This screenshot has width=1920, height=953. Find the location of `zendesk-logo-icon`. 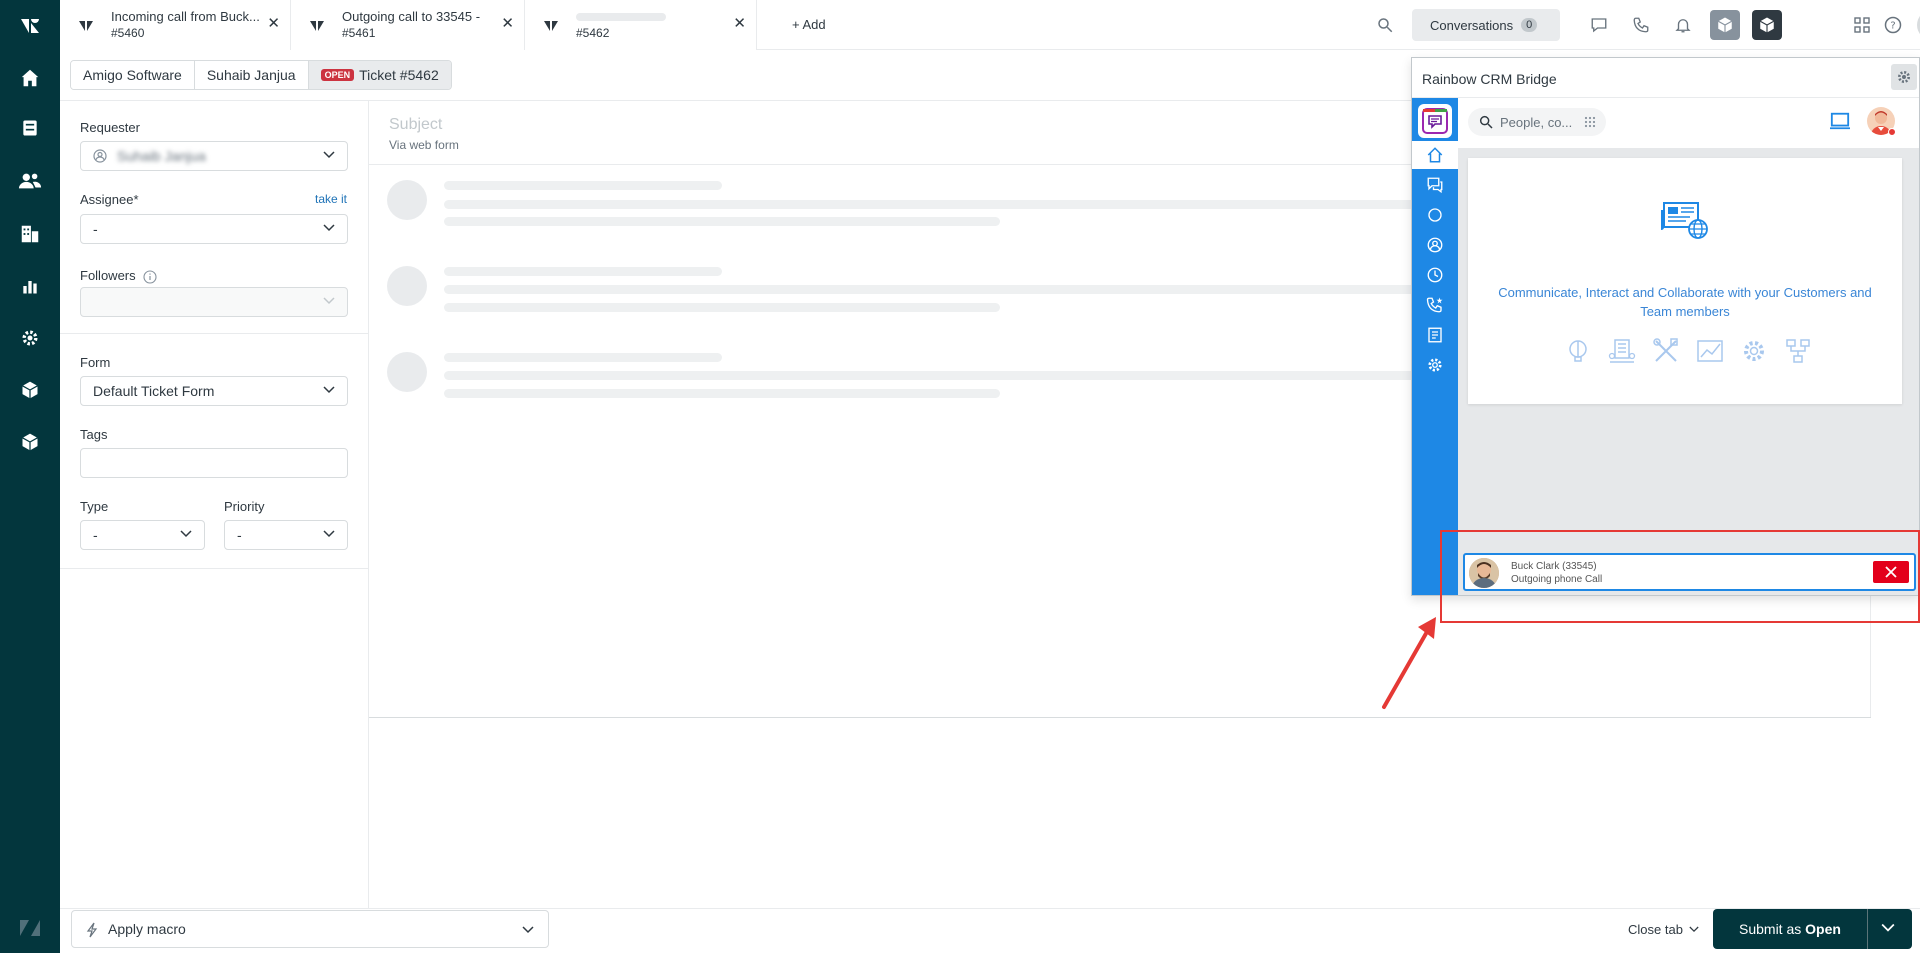

zendesk-logo-icon is located at coordinates (30, 26).